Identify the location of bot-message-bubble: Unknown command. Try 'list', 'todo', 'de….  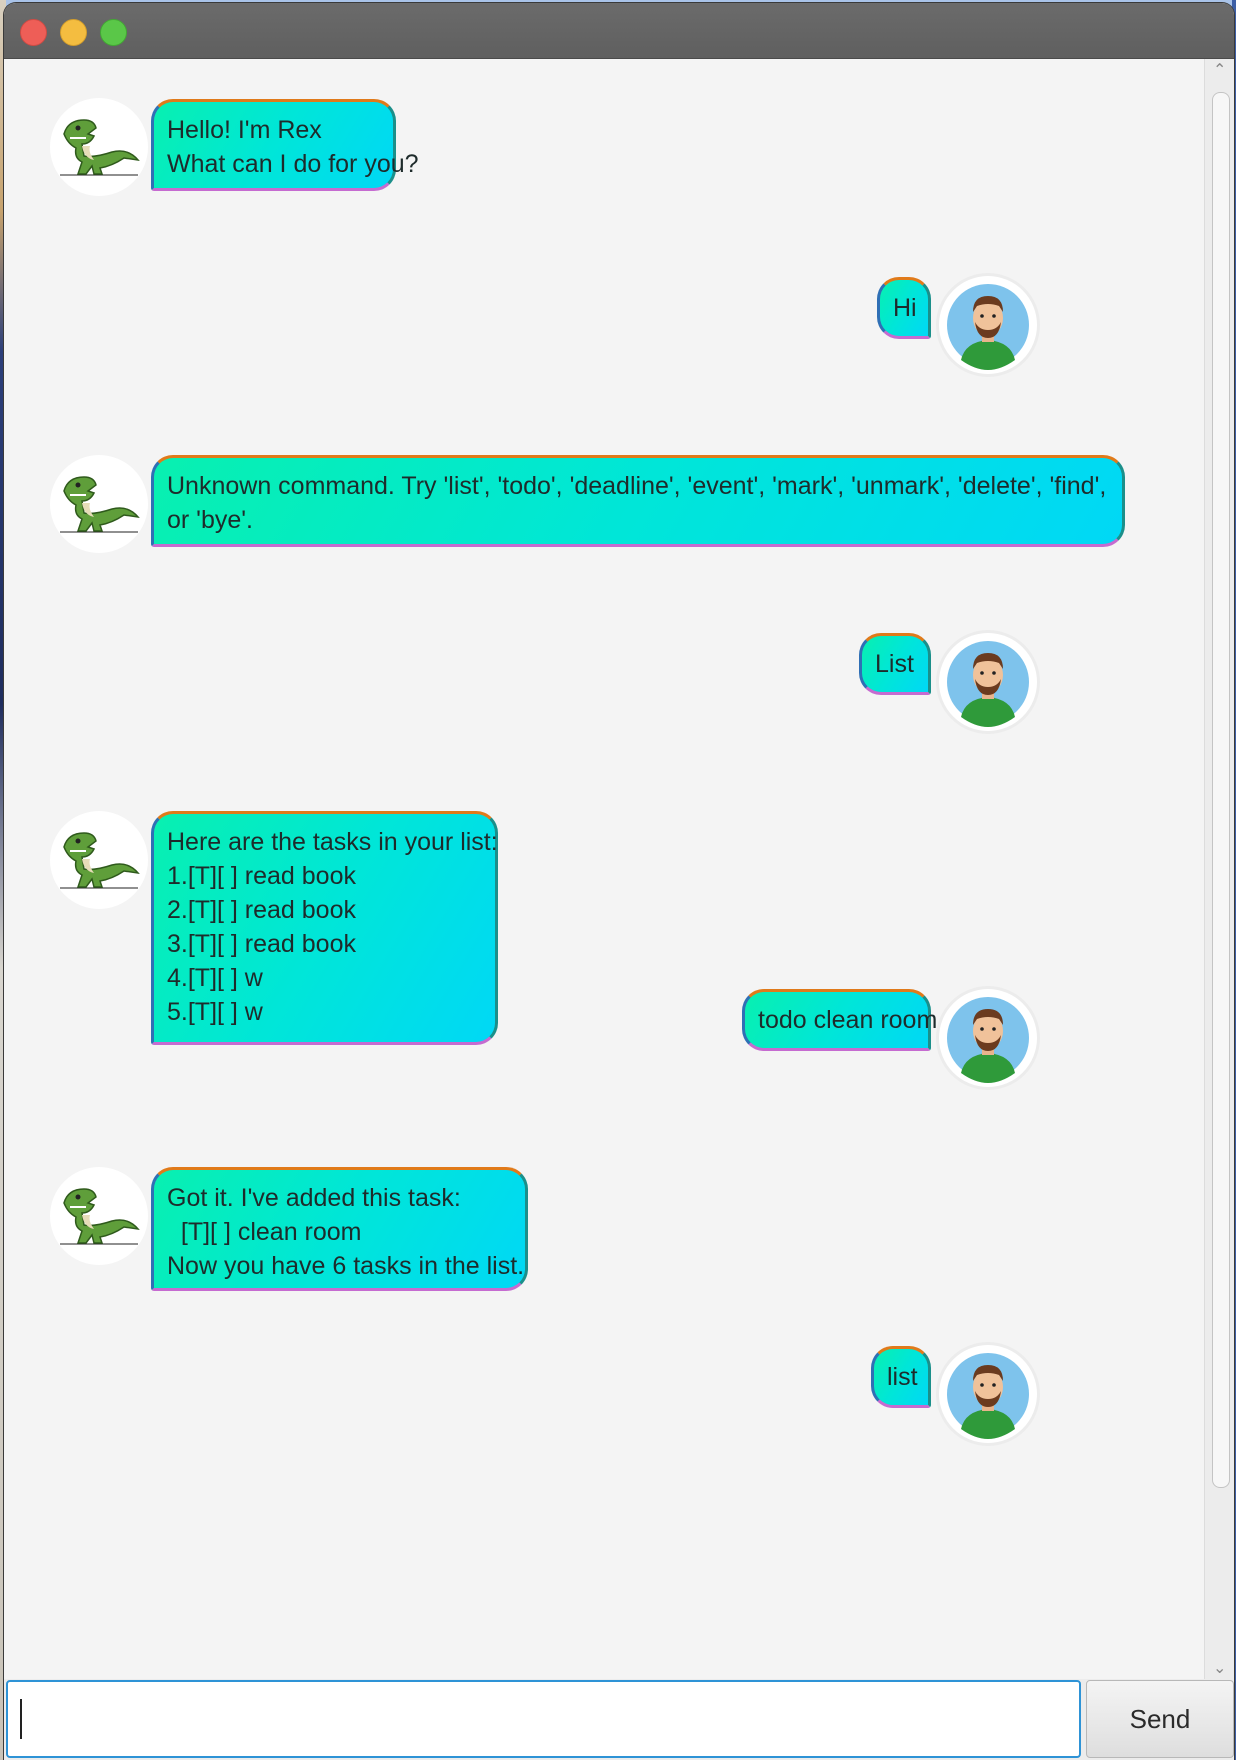
(638, 501).